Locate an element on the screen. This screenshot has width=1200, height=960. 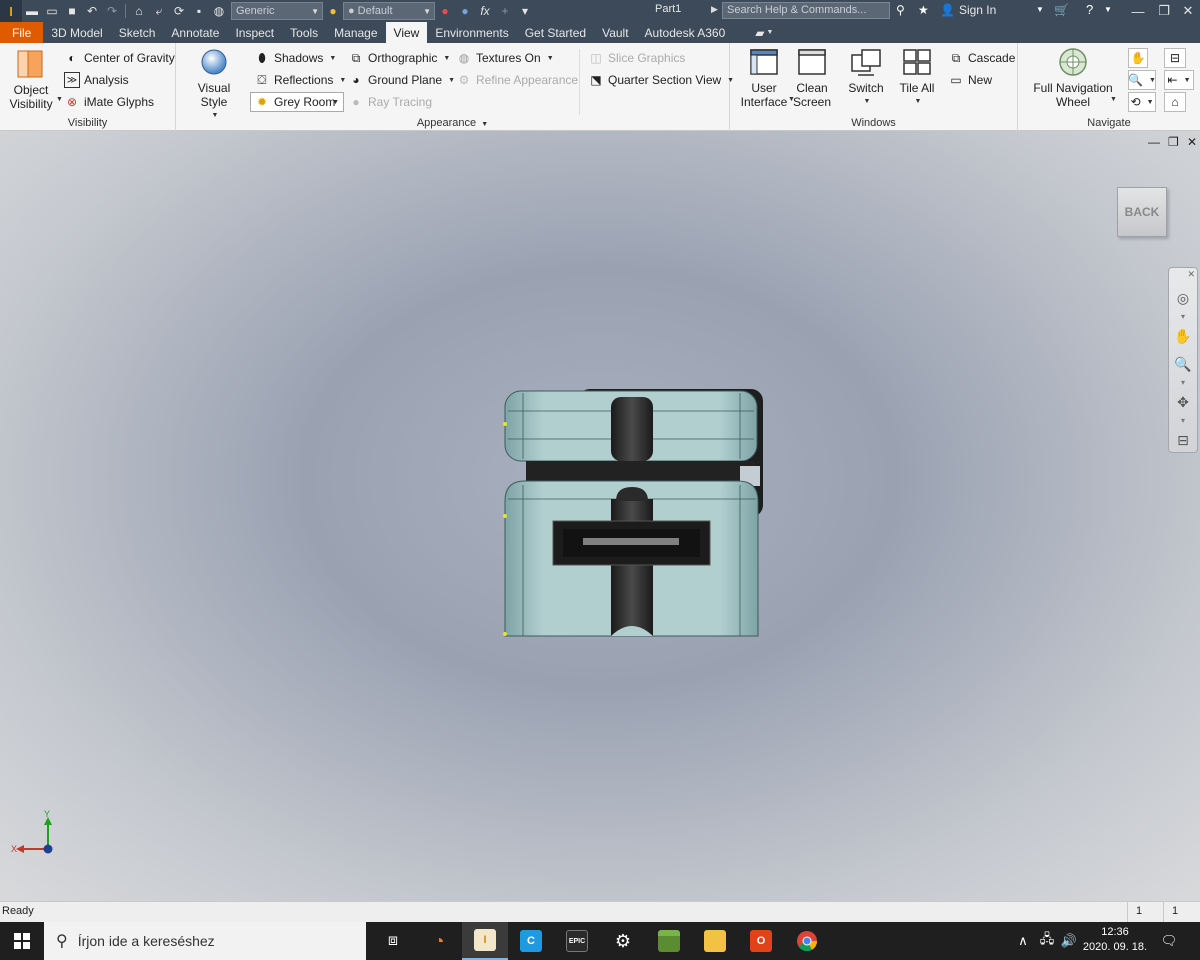
office-button: O is located at coordinates (761, 941).